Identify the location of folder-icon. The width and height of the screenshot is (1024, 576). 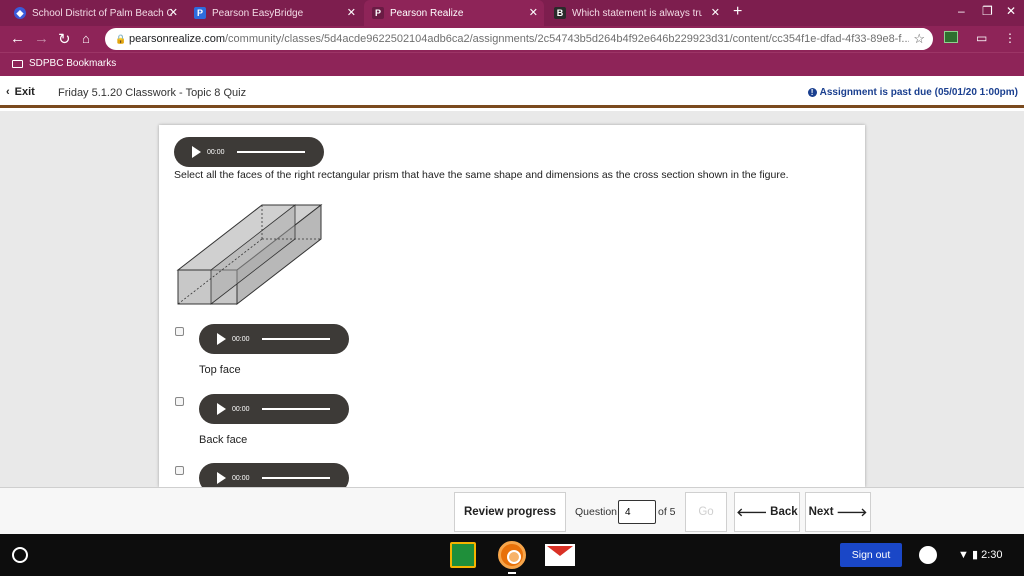
(17, 63).